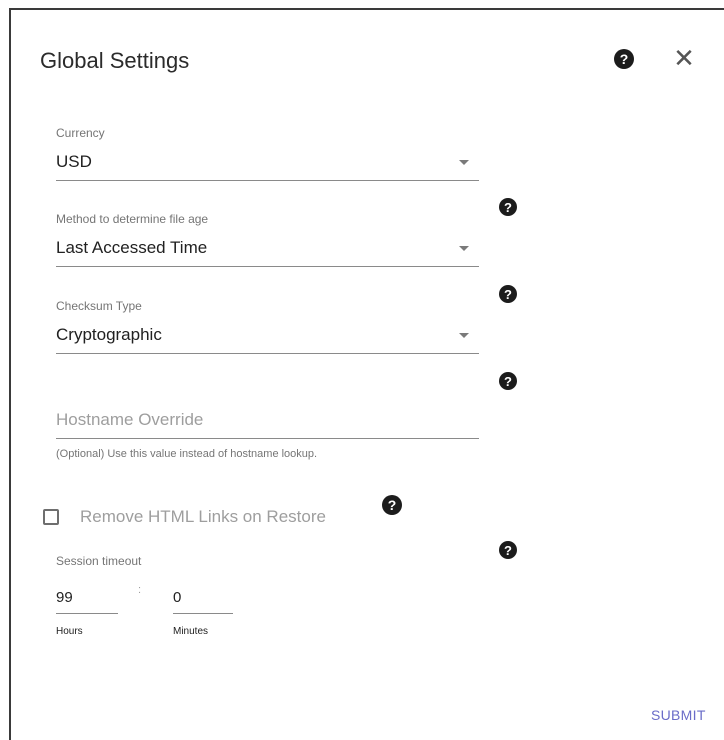 Image resolution: width=724 pixels, height=740 pixels. I want to click on currency-select: Currency USD, so click(267, 152).